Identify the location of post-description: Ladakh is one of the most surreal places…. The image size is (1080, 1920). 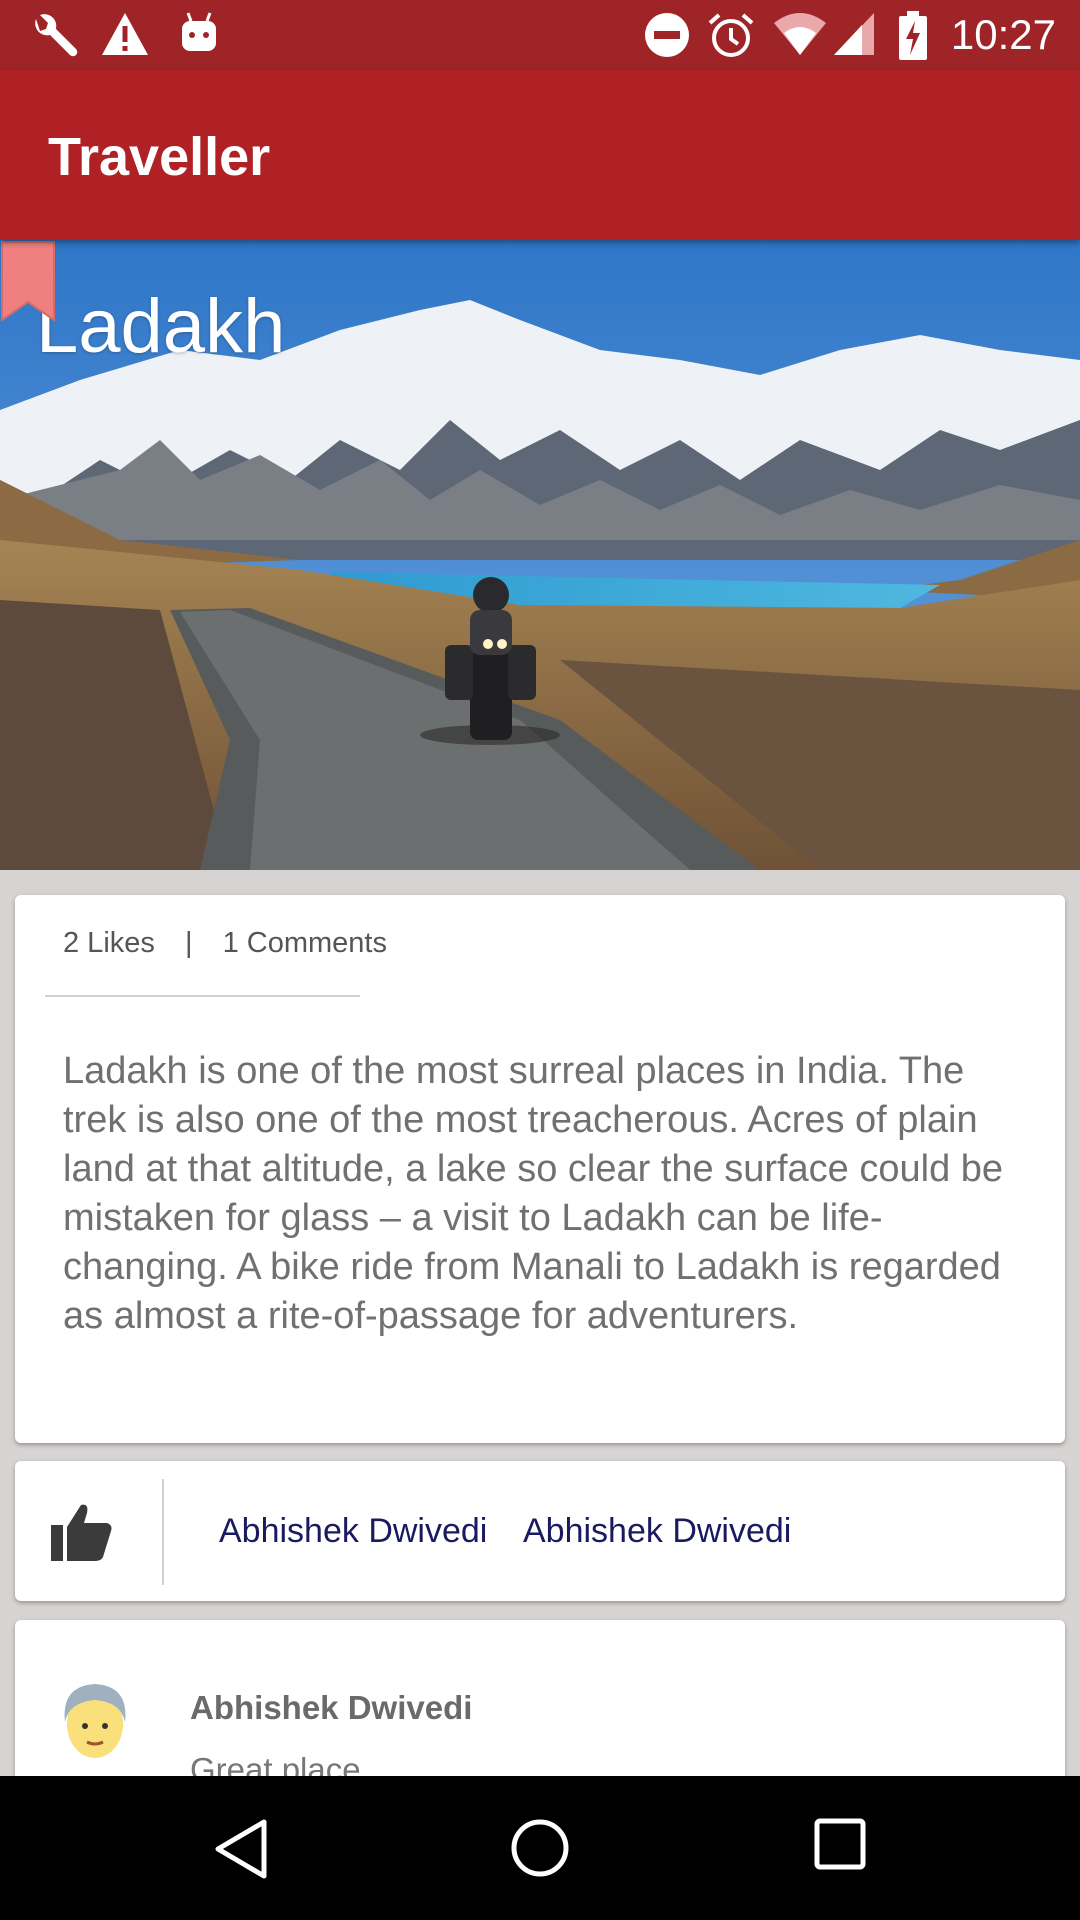
(533, 1193).